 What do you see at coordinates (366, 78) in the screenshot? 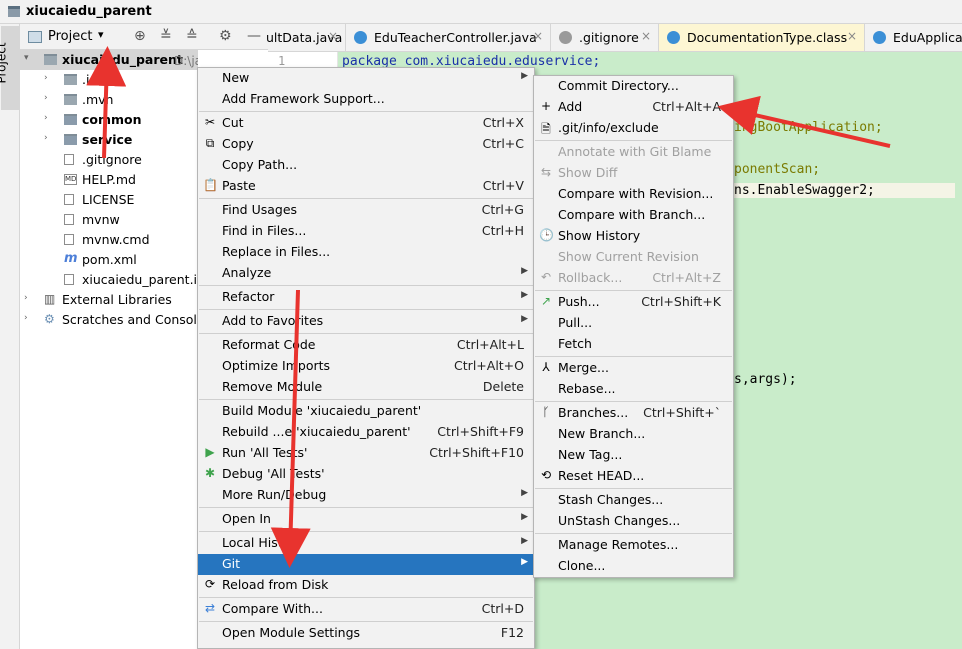
I see `menu-item-new: New ▶` at bounding box center [366, 78].